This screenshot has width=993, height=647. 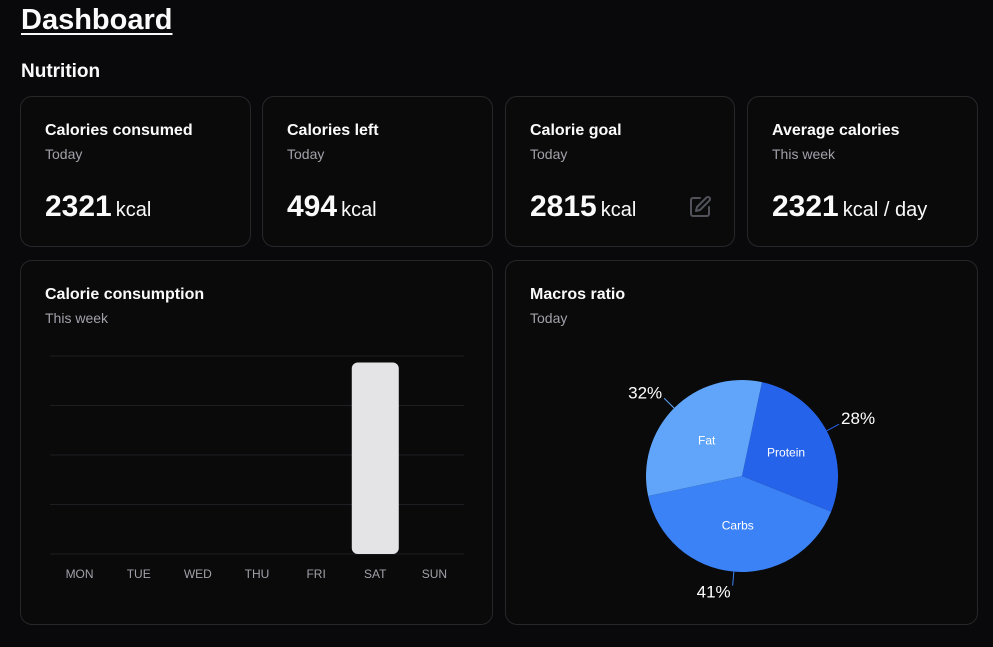 What do you see at coordinates (707, 441) in the screenshot?
I see `slice-label: Fat` at bounding box center [707, 441].